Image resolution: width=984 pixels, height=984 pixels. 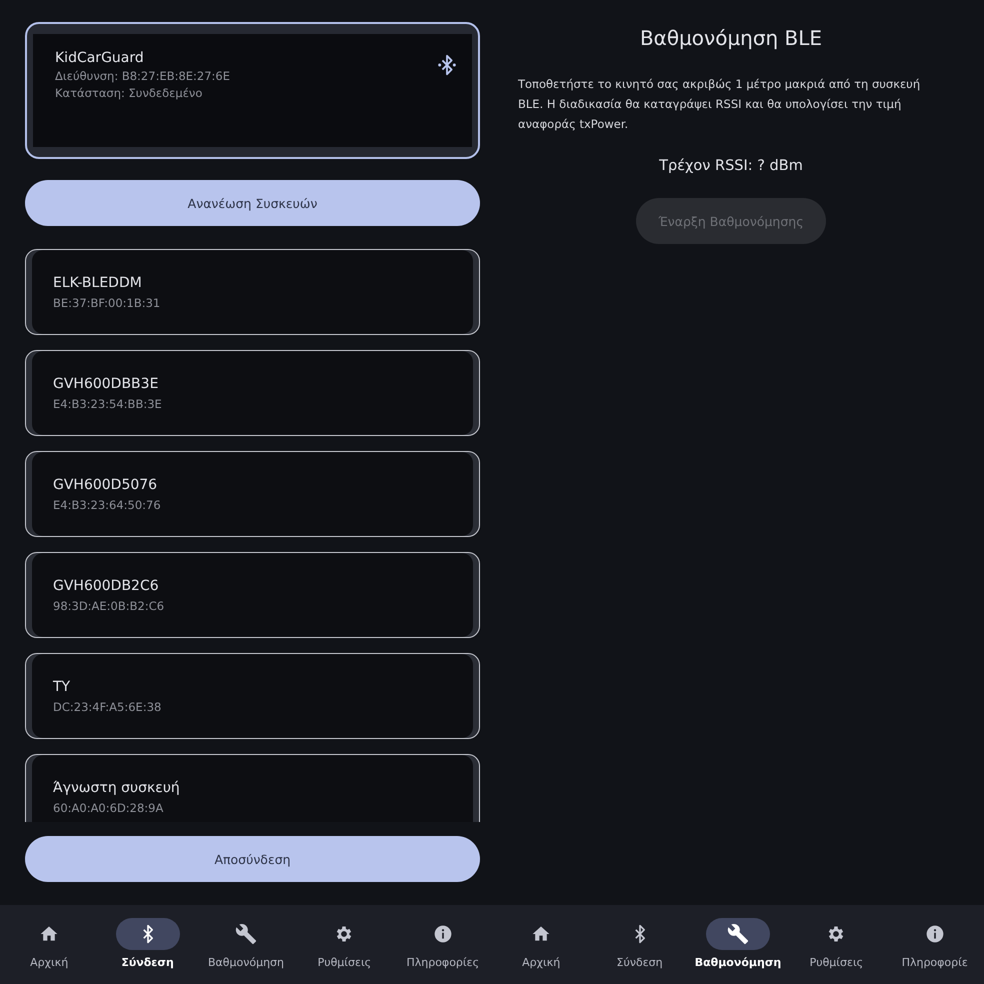 What do you see at coordinates (447, 65) in the screenshot?
I see `bluetooth-connected-icon` at bounding box center [447, 65].